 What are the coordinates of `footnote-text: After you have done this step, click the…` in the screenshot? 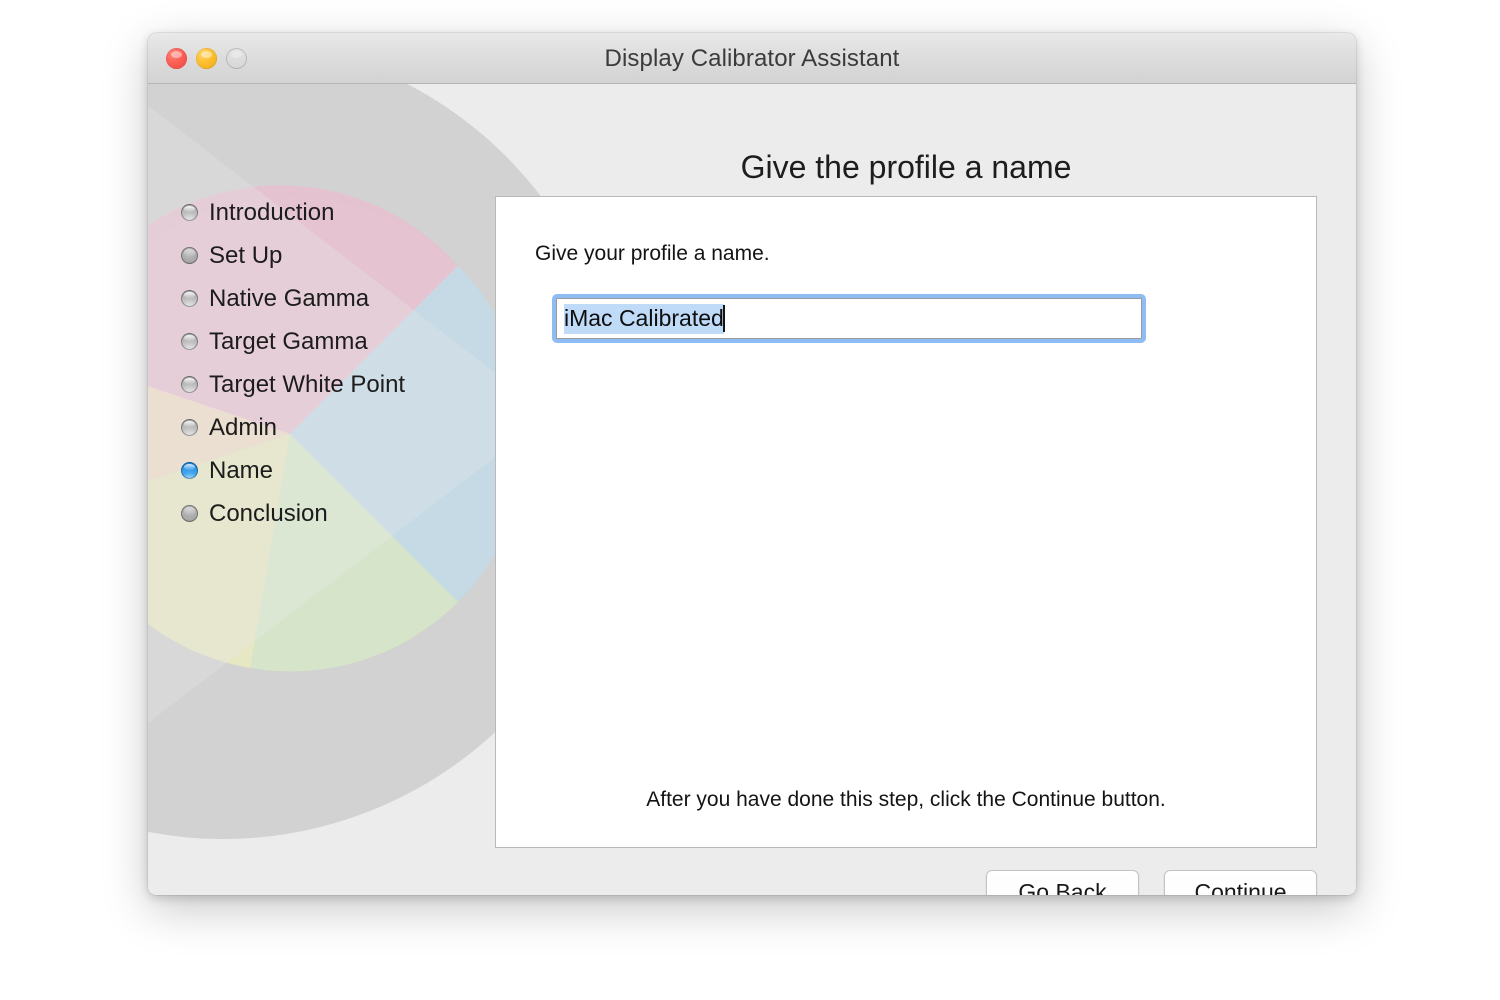 It's located at (906, 799).